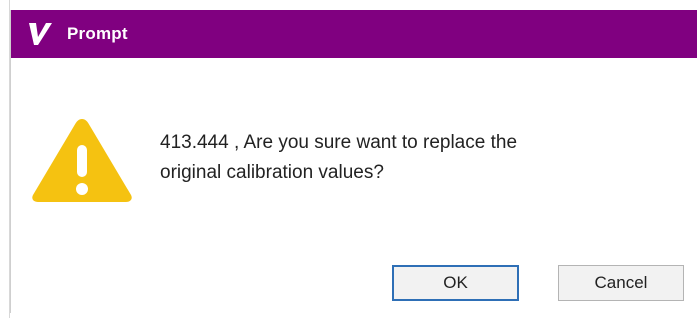 The height and width of the screenshot is (318, 697). What do you see at coordinates (40, 34) in the screenshot?
I see `v-logo-icon` at bounding box center [40, 34].